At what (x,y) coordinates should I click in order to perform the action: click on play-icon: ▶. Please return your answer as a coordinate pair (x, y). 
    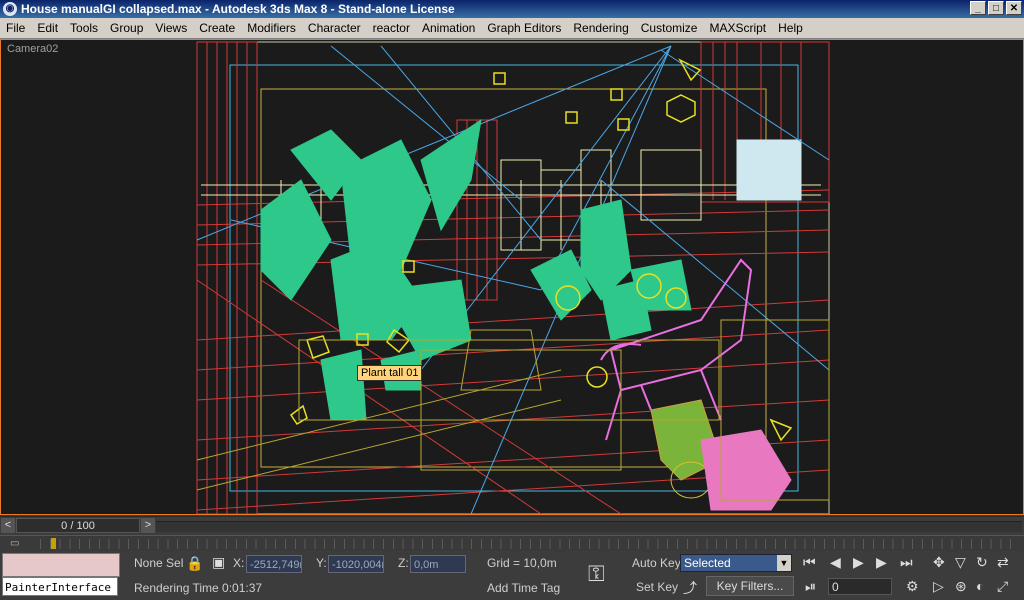
    Looking at the image, I should click on (858, 562).